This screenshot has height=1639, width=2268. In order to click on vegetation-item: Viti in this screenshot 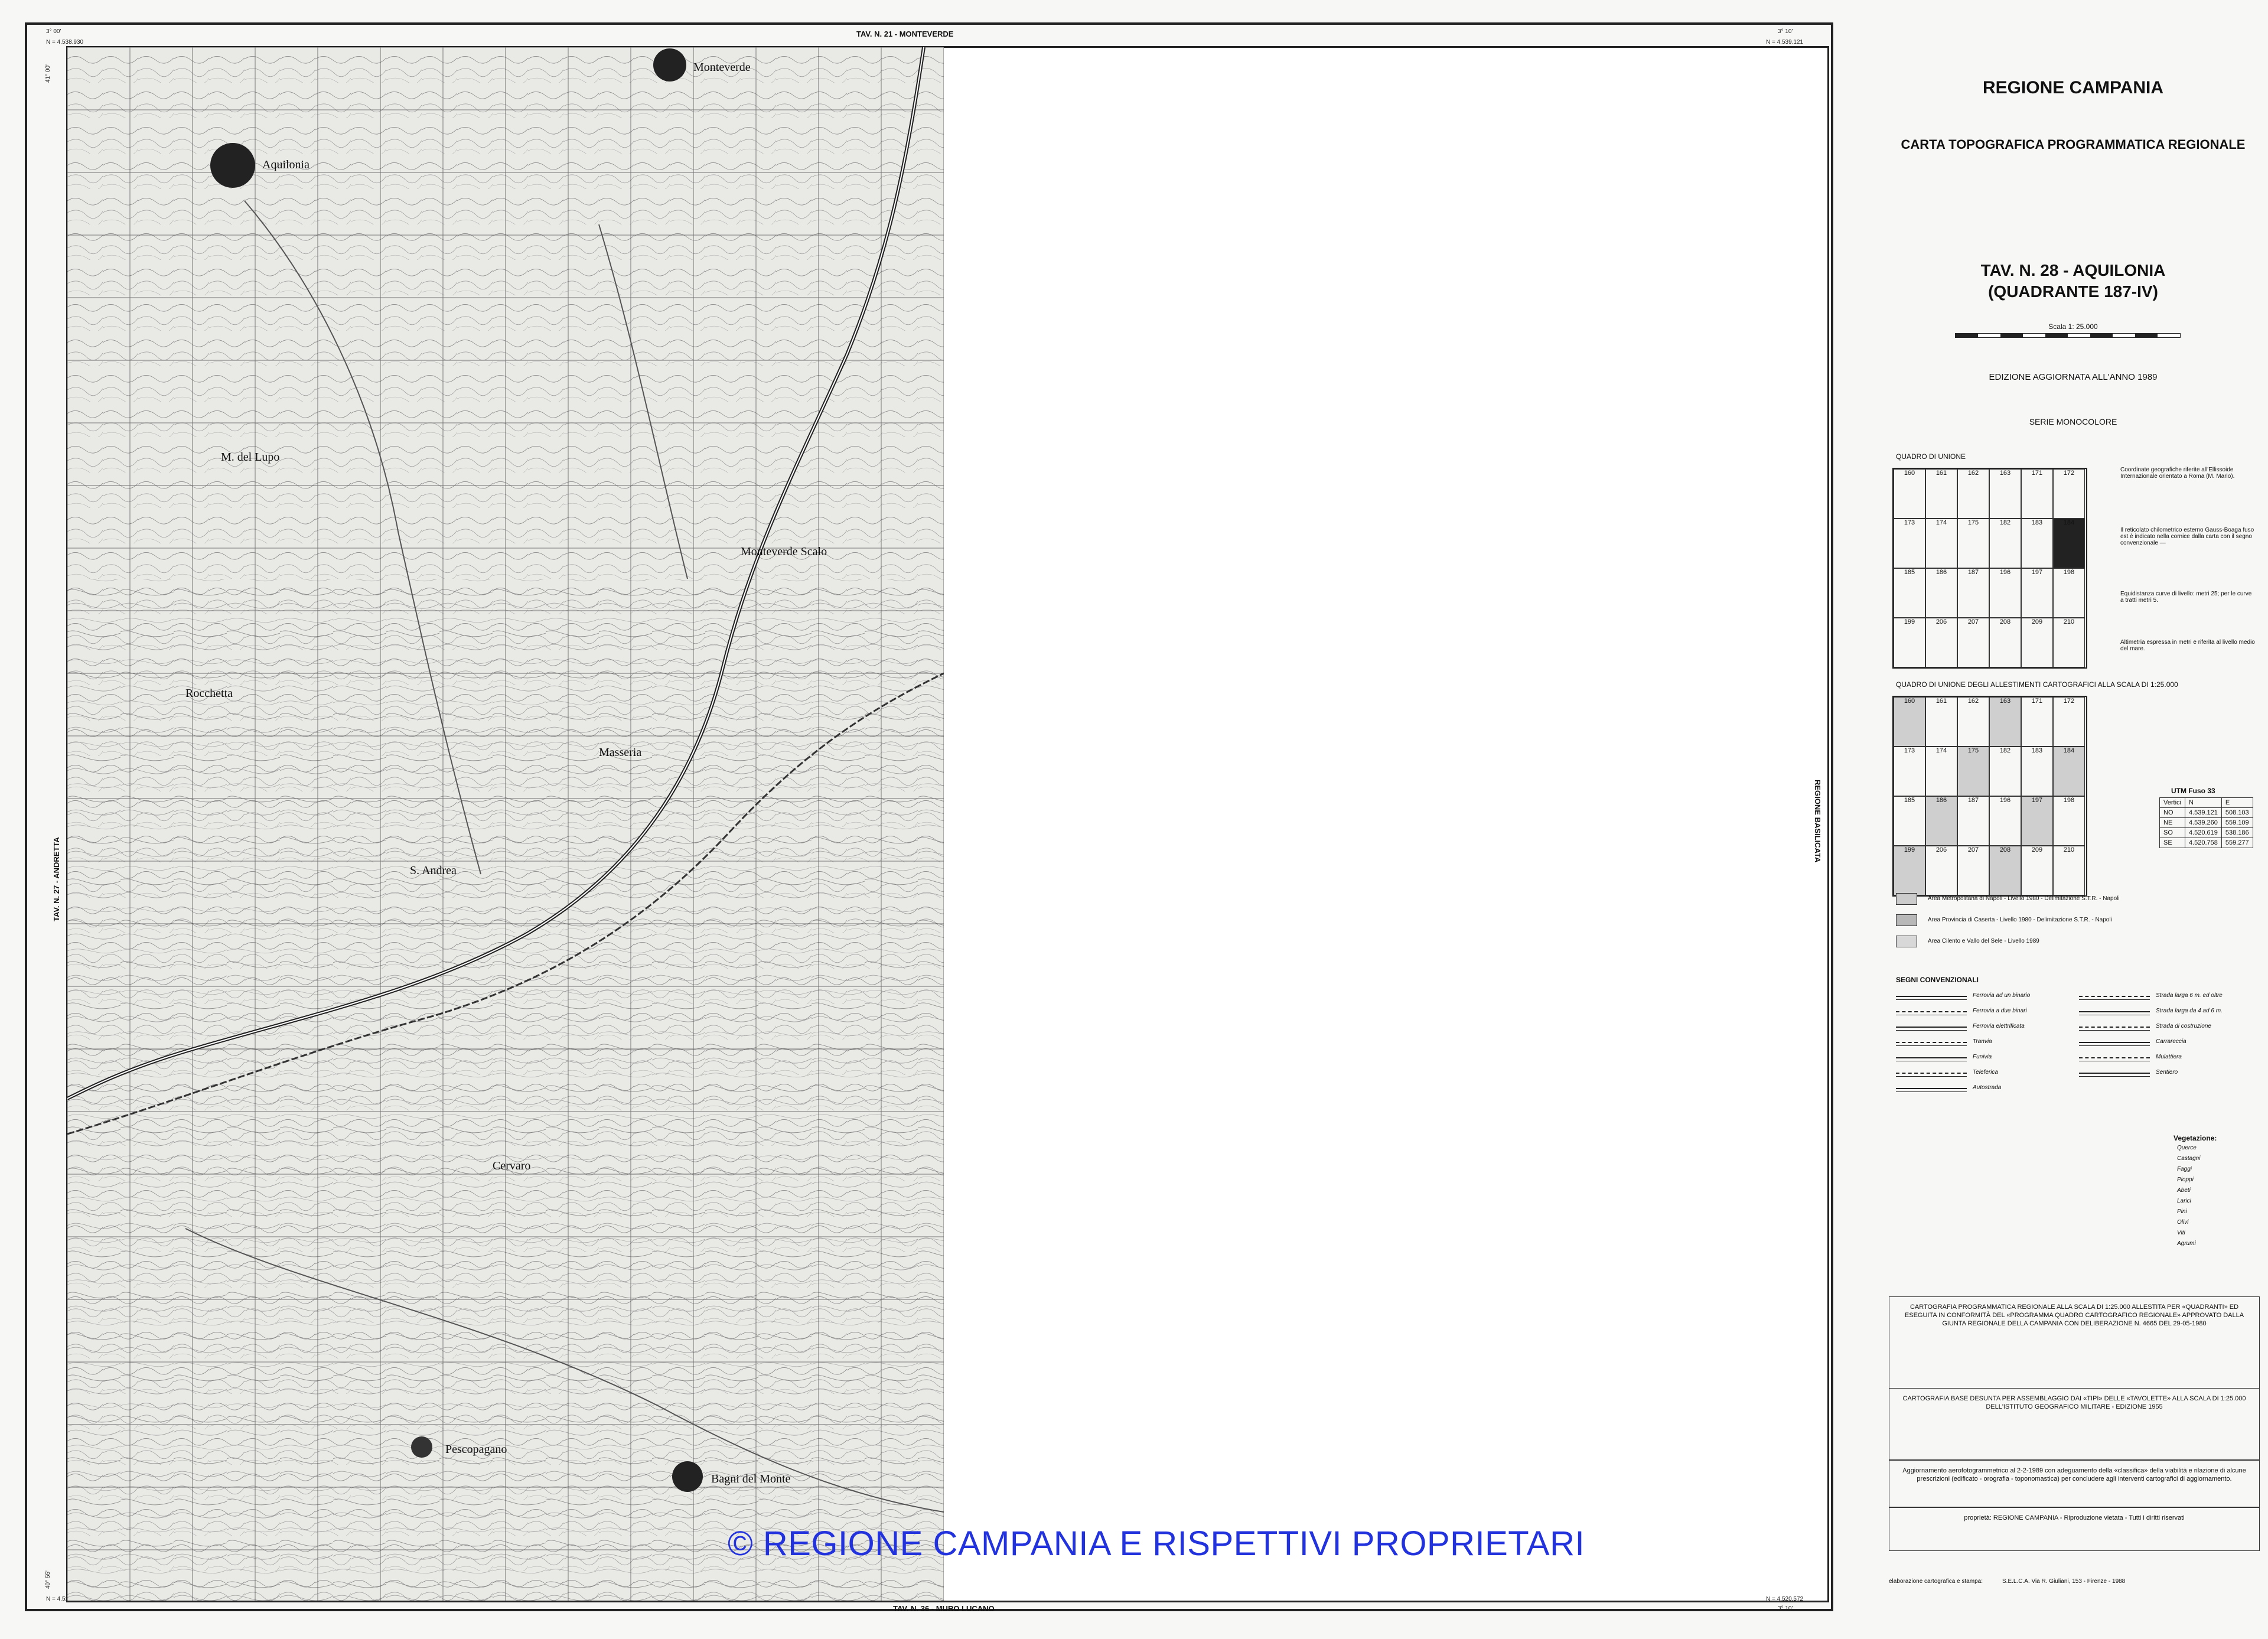, I will do `click(2181, 1233)`.